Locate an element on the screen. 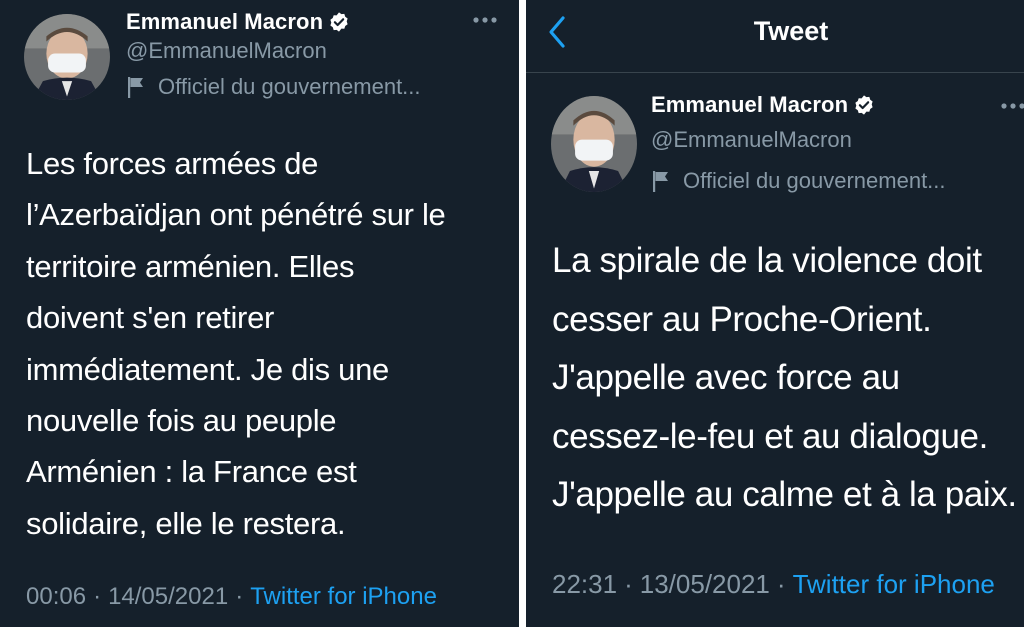 The width and height of the screenshot is (1024, 627). tweet-text-line: cessez-le-feu et au dialogue. is located at coordinates (770, 436).